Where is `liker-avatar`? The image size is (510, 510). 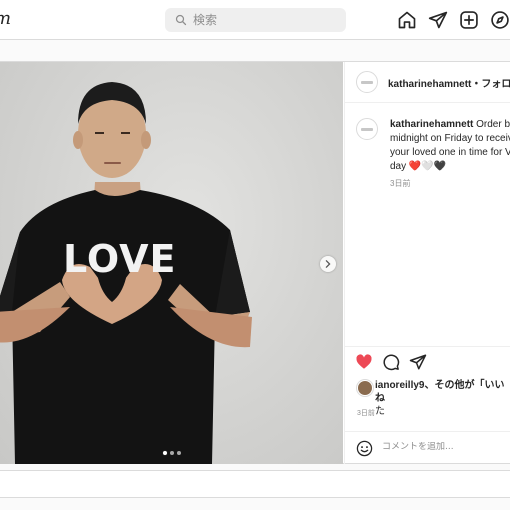
liker-avatar is located at coordinates (365, 388).